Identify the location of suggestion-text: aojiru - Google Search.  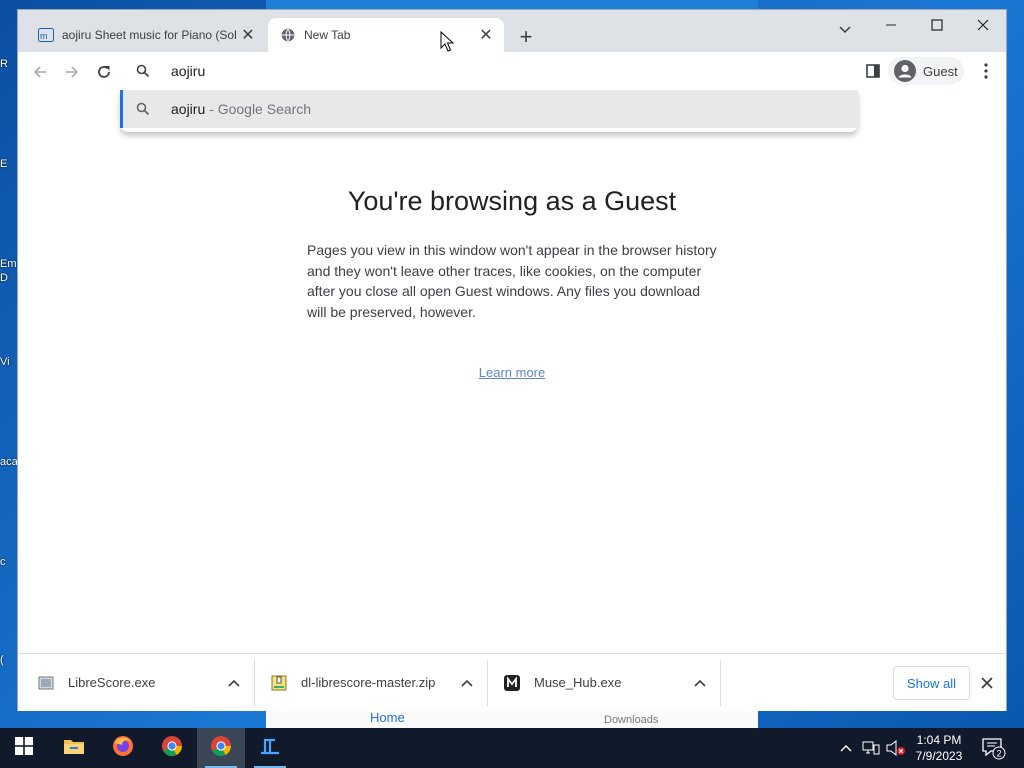
(241, 109).